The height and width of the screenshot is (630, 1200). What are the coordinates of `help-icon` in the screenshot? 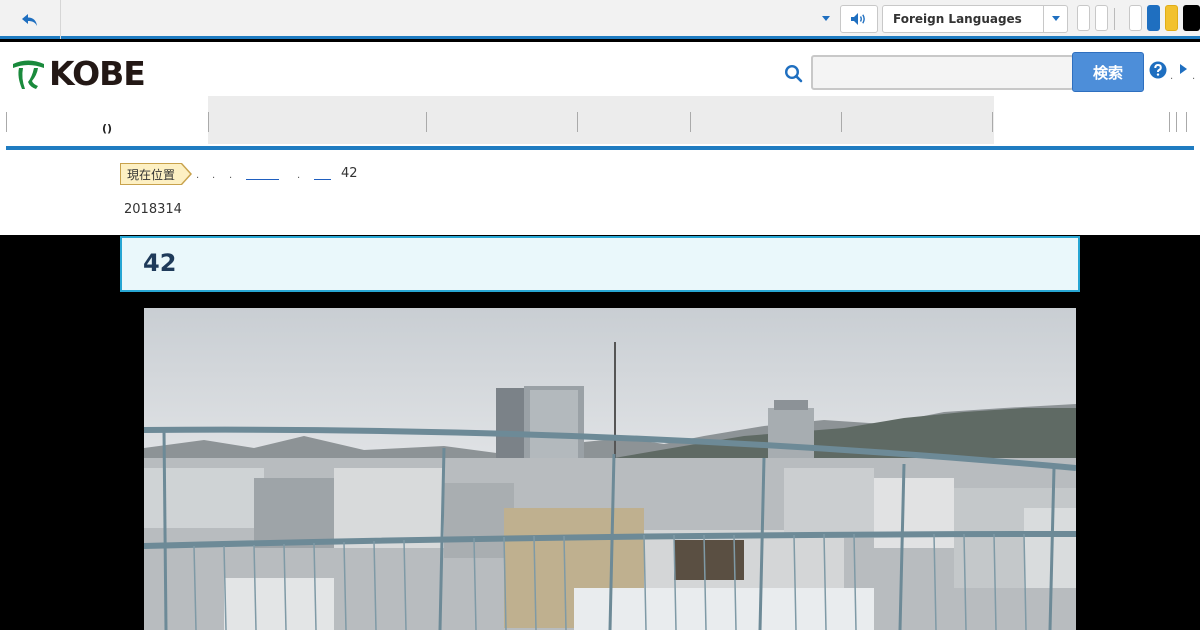 It's located at (1158, 70).